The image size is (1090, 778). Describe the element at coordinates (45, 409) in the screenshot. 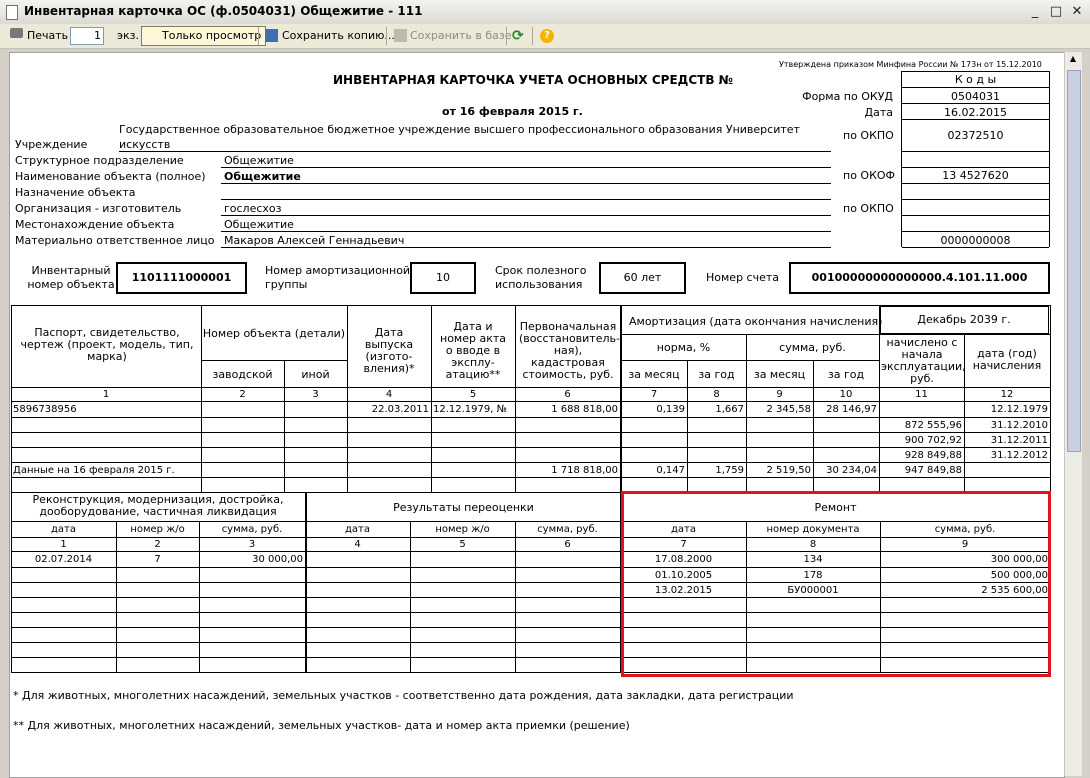

I see `table-cell: 5896738956` at that location.